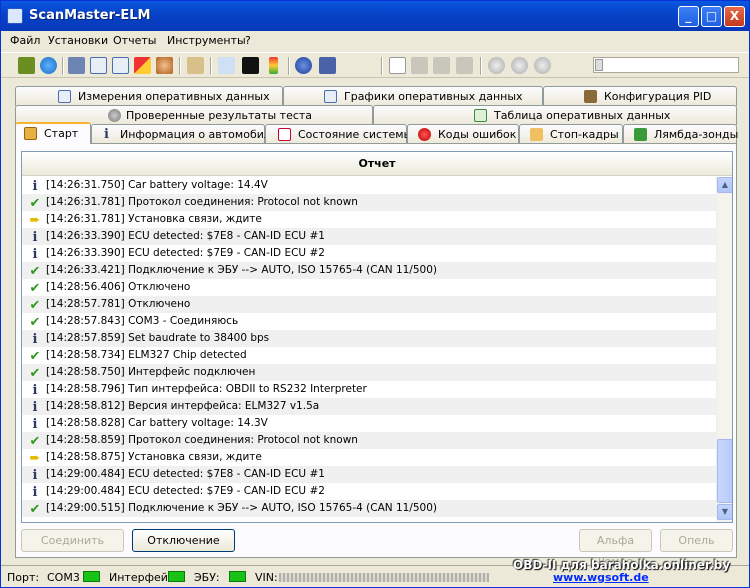  I want to click on log-scrollbar: ▲ ▼, so click(724, 349).